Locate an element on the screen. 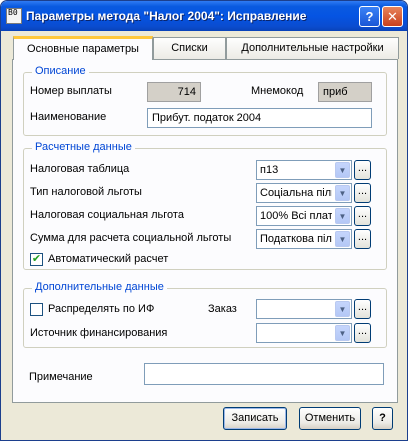 Image resolution: width=408 pixels, height=441 pixels. tax-table-select: п13 ▼ is located at coordinates (304, 170).